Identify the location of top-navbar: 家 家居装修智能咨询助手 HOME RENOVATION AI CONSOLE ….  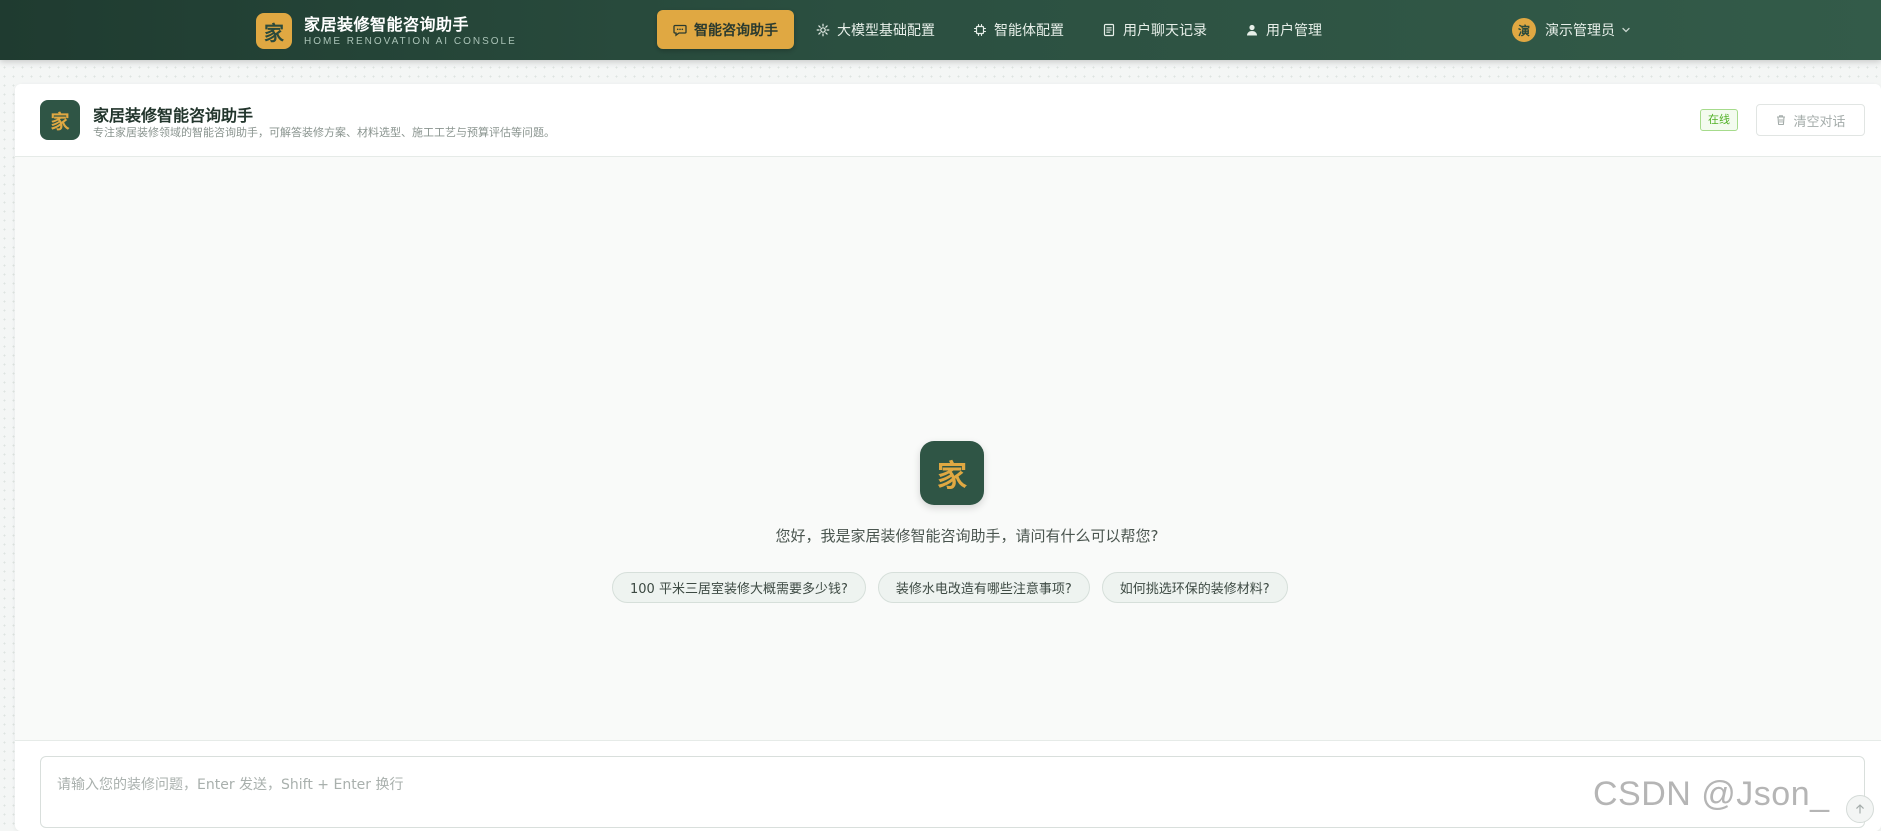
(940, 30).